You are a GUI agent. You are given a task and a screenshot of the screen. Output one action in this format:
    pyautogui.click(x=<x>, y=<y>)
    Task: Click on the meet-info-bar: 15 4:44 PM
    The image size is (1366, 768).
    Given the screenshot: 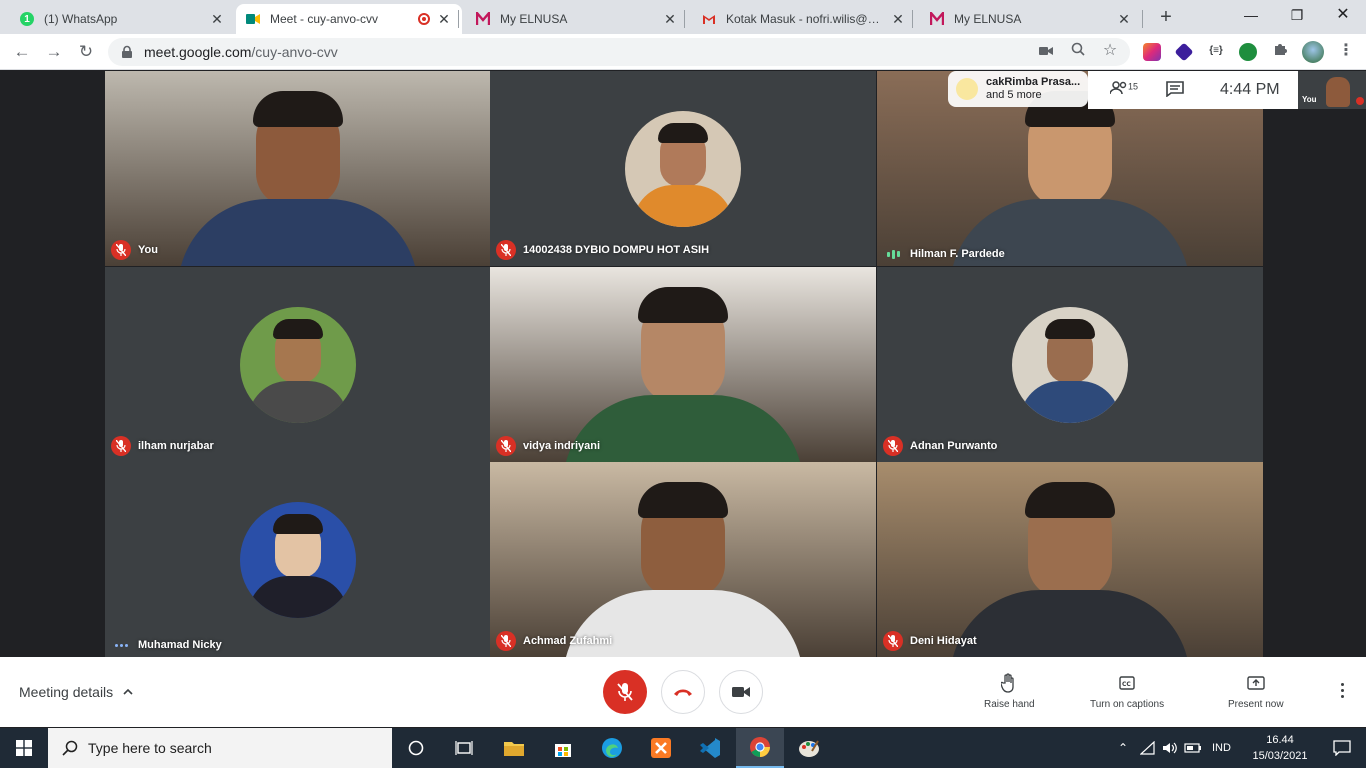 What is the action you would take?
    pyautogui.click(x=1193, y=90)
    